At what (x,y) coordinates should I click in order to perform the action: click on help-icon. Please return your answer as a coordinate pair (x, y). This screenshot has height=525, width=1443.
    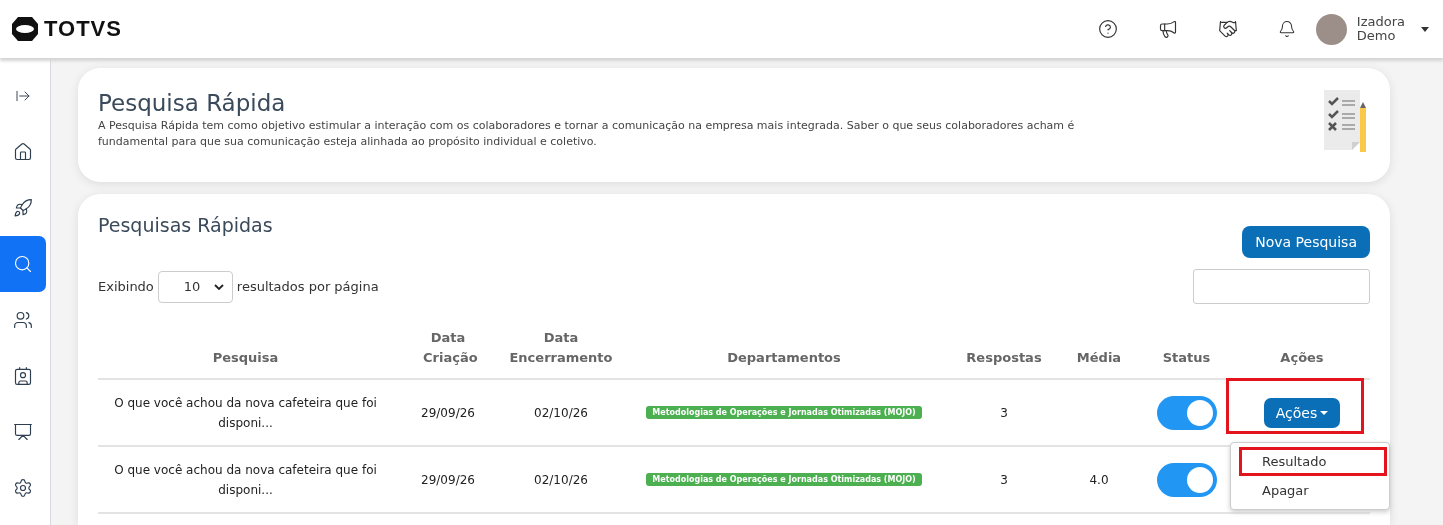
    Looking at the image, I should click on (1107, 29).